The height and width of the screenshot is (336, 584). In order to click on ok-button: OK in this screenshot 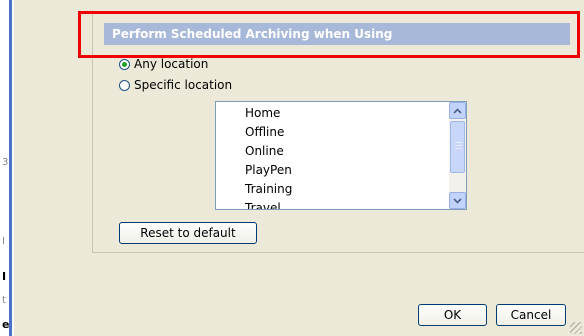, I will do `click(452, 315)`.